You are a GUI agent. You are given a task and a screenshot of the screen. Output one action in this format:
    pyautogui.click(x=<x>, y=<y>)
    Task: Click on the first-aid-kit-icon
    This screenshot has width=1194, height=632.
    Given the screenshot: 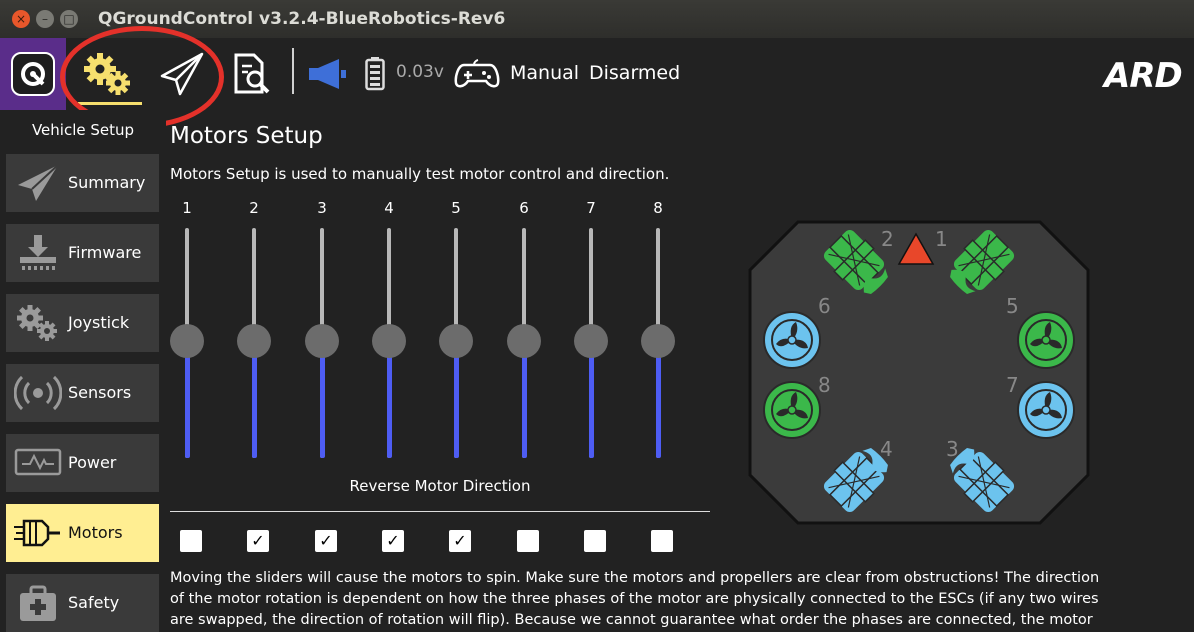 What is the action you would take?
    pyautogui.click(x=38, y=603)
    